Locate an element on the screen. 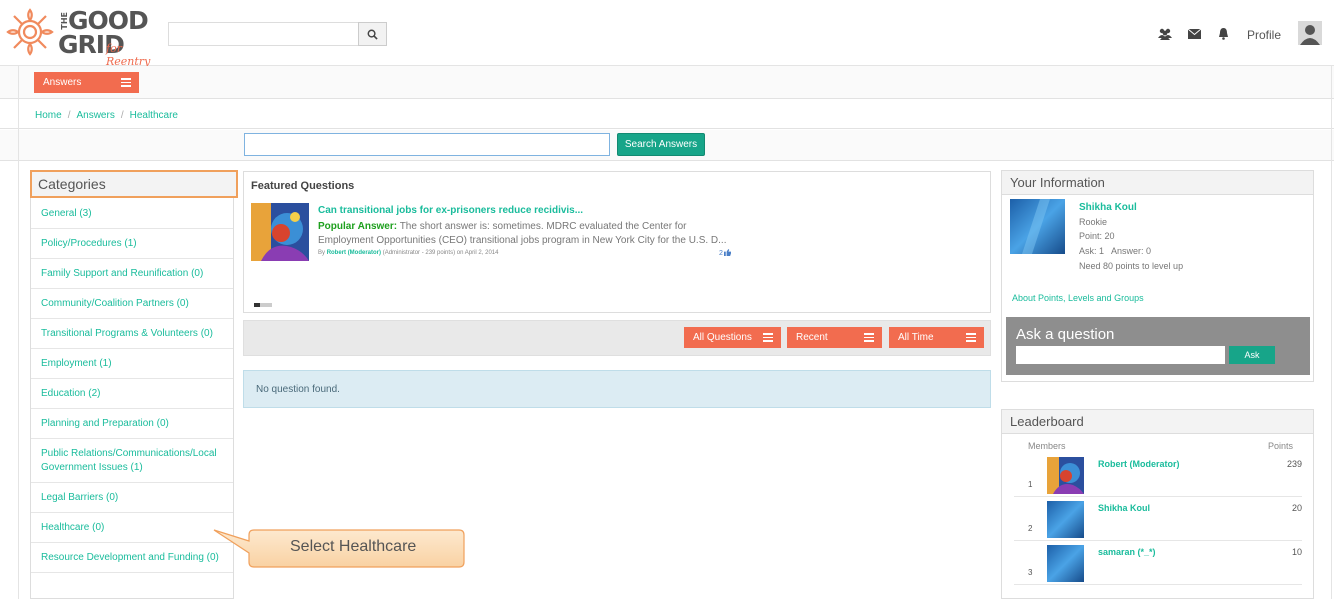 The width and height of the screenshot is (1334, 599). user-name-link: Shikha Koul is located at coordinates (1108, 207).